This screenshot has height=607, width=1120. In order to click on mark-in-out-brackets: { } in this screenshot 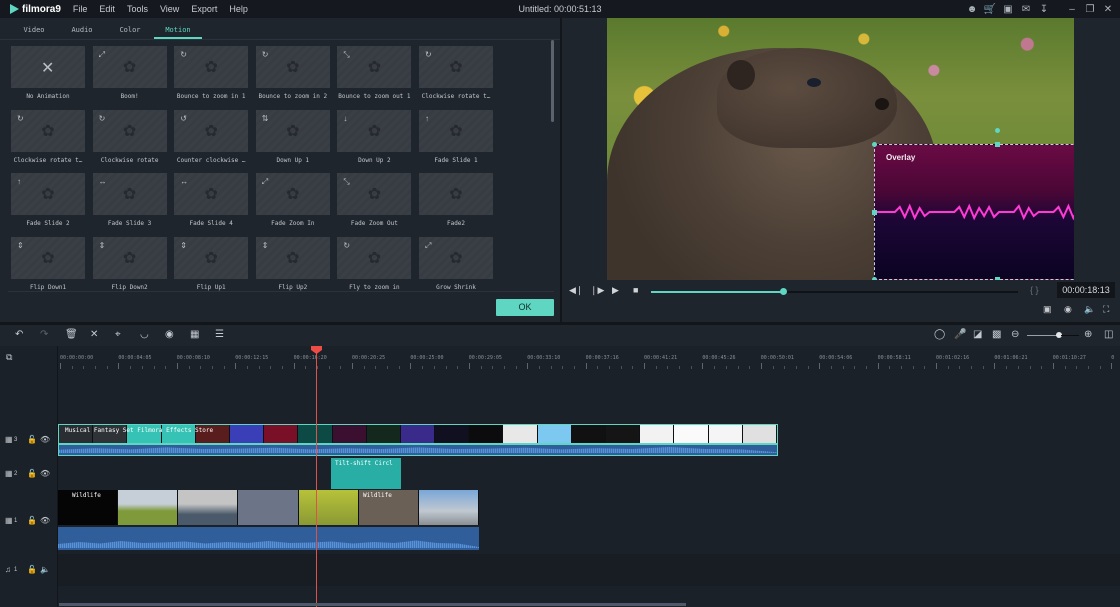, I will do `click(1034, 290)`.